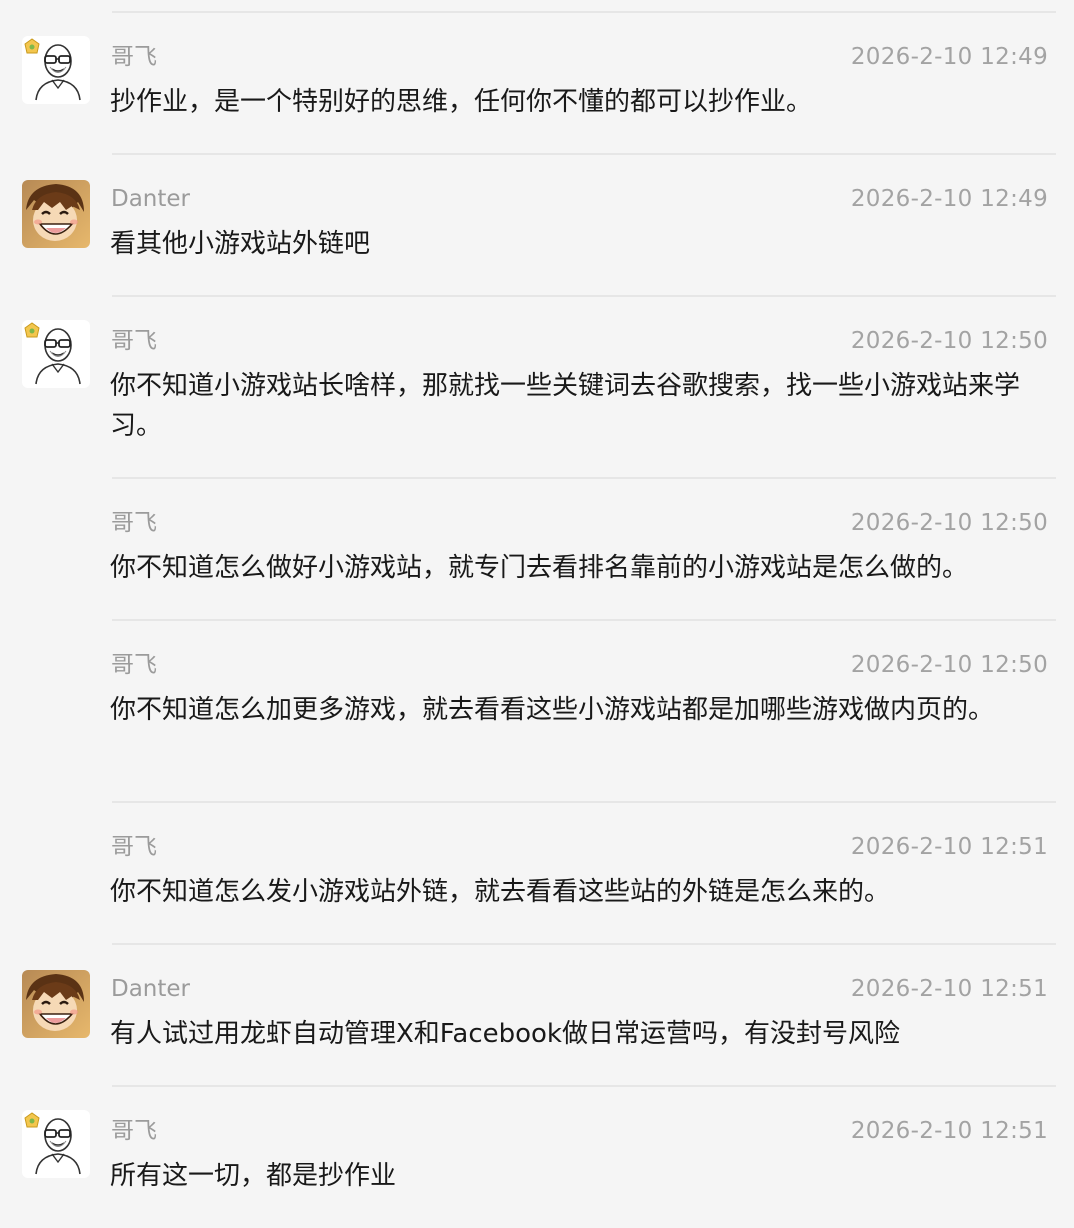  I want to click on message-text: 抄作业，是一个特别好的思维，任何你不懂的都可以抄作业。, so click(461, 102).